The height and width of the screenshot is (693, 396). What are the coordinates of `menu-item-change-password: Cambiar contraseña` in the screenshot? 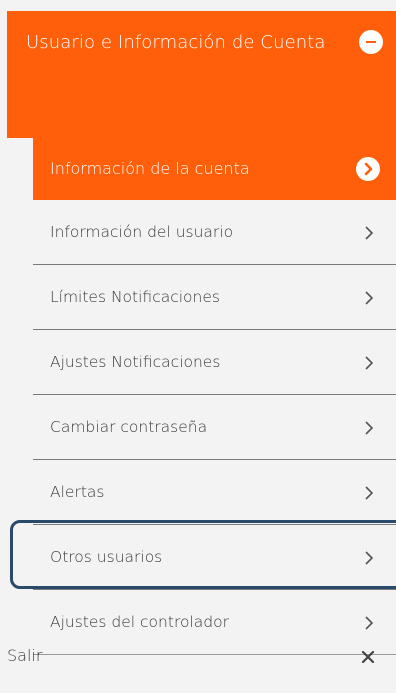 It's located at (214, 427).